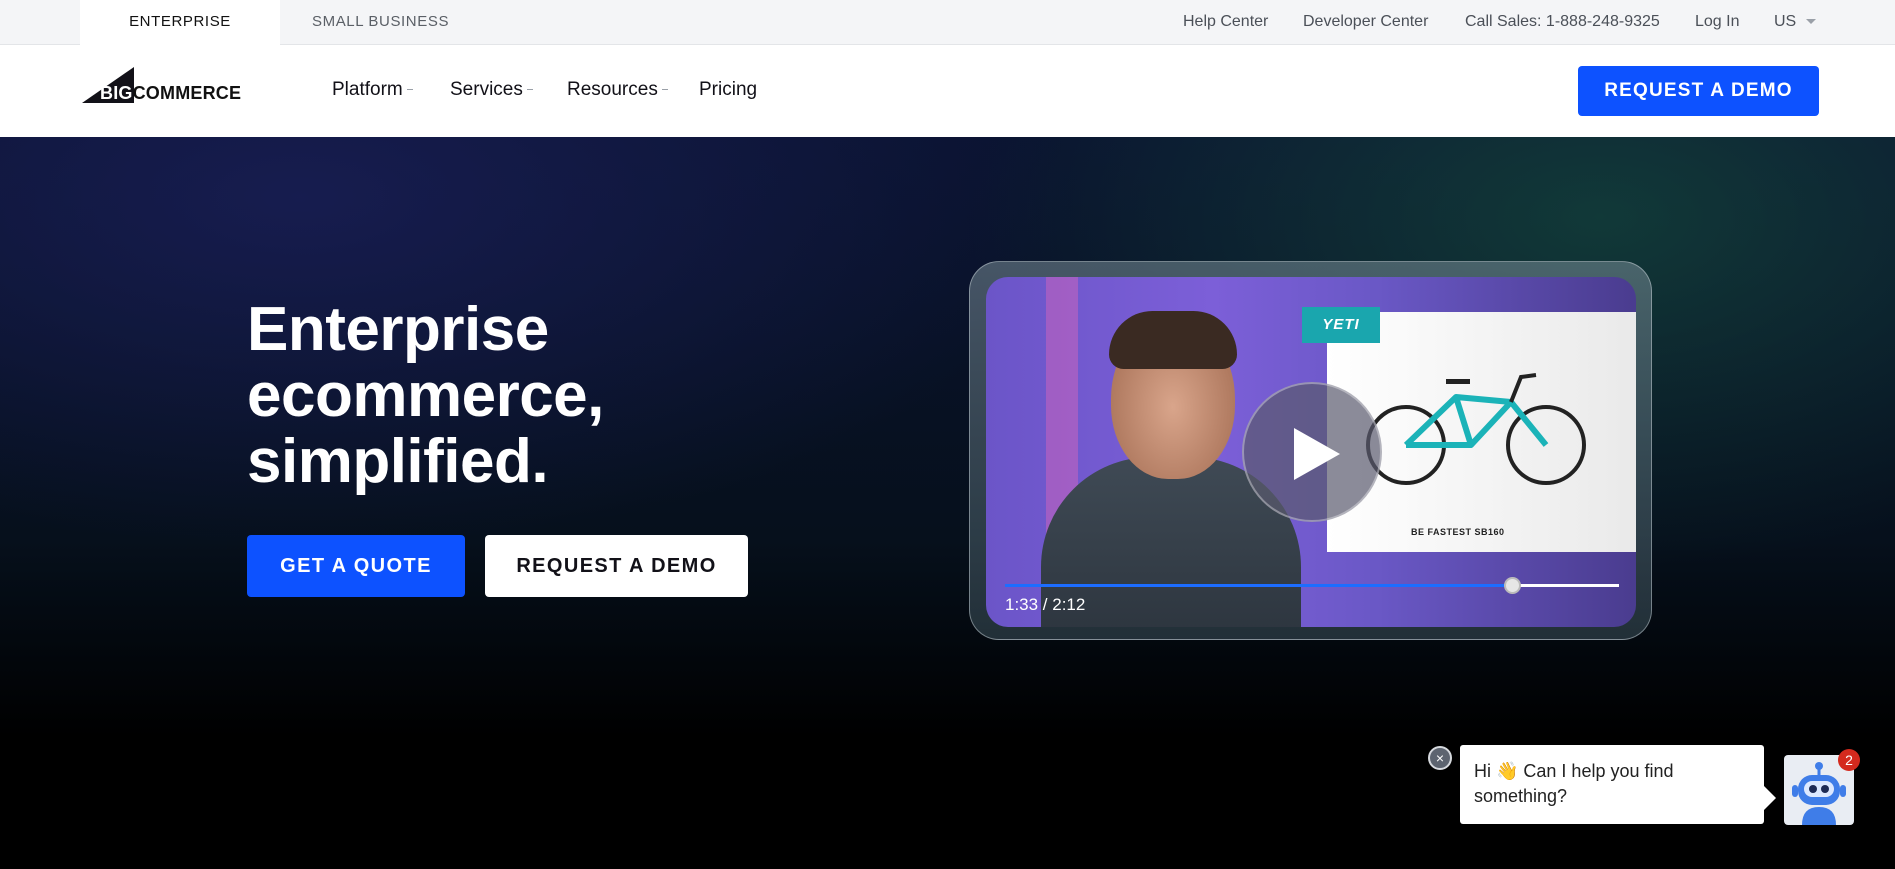 This screenshot has height=869, width=1895. I want to click on play-icon, so click(1317, 454).